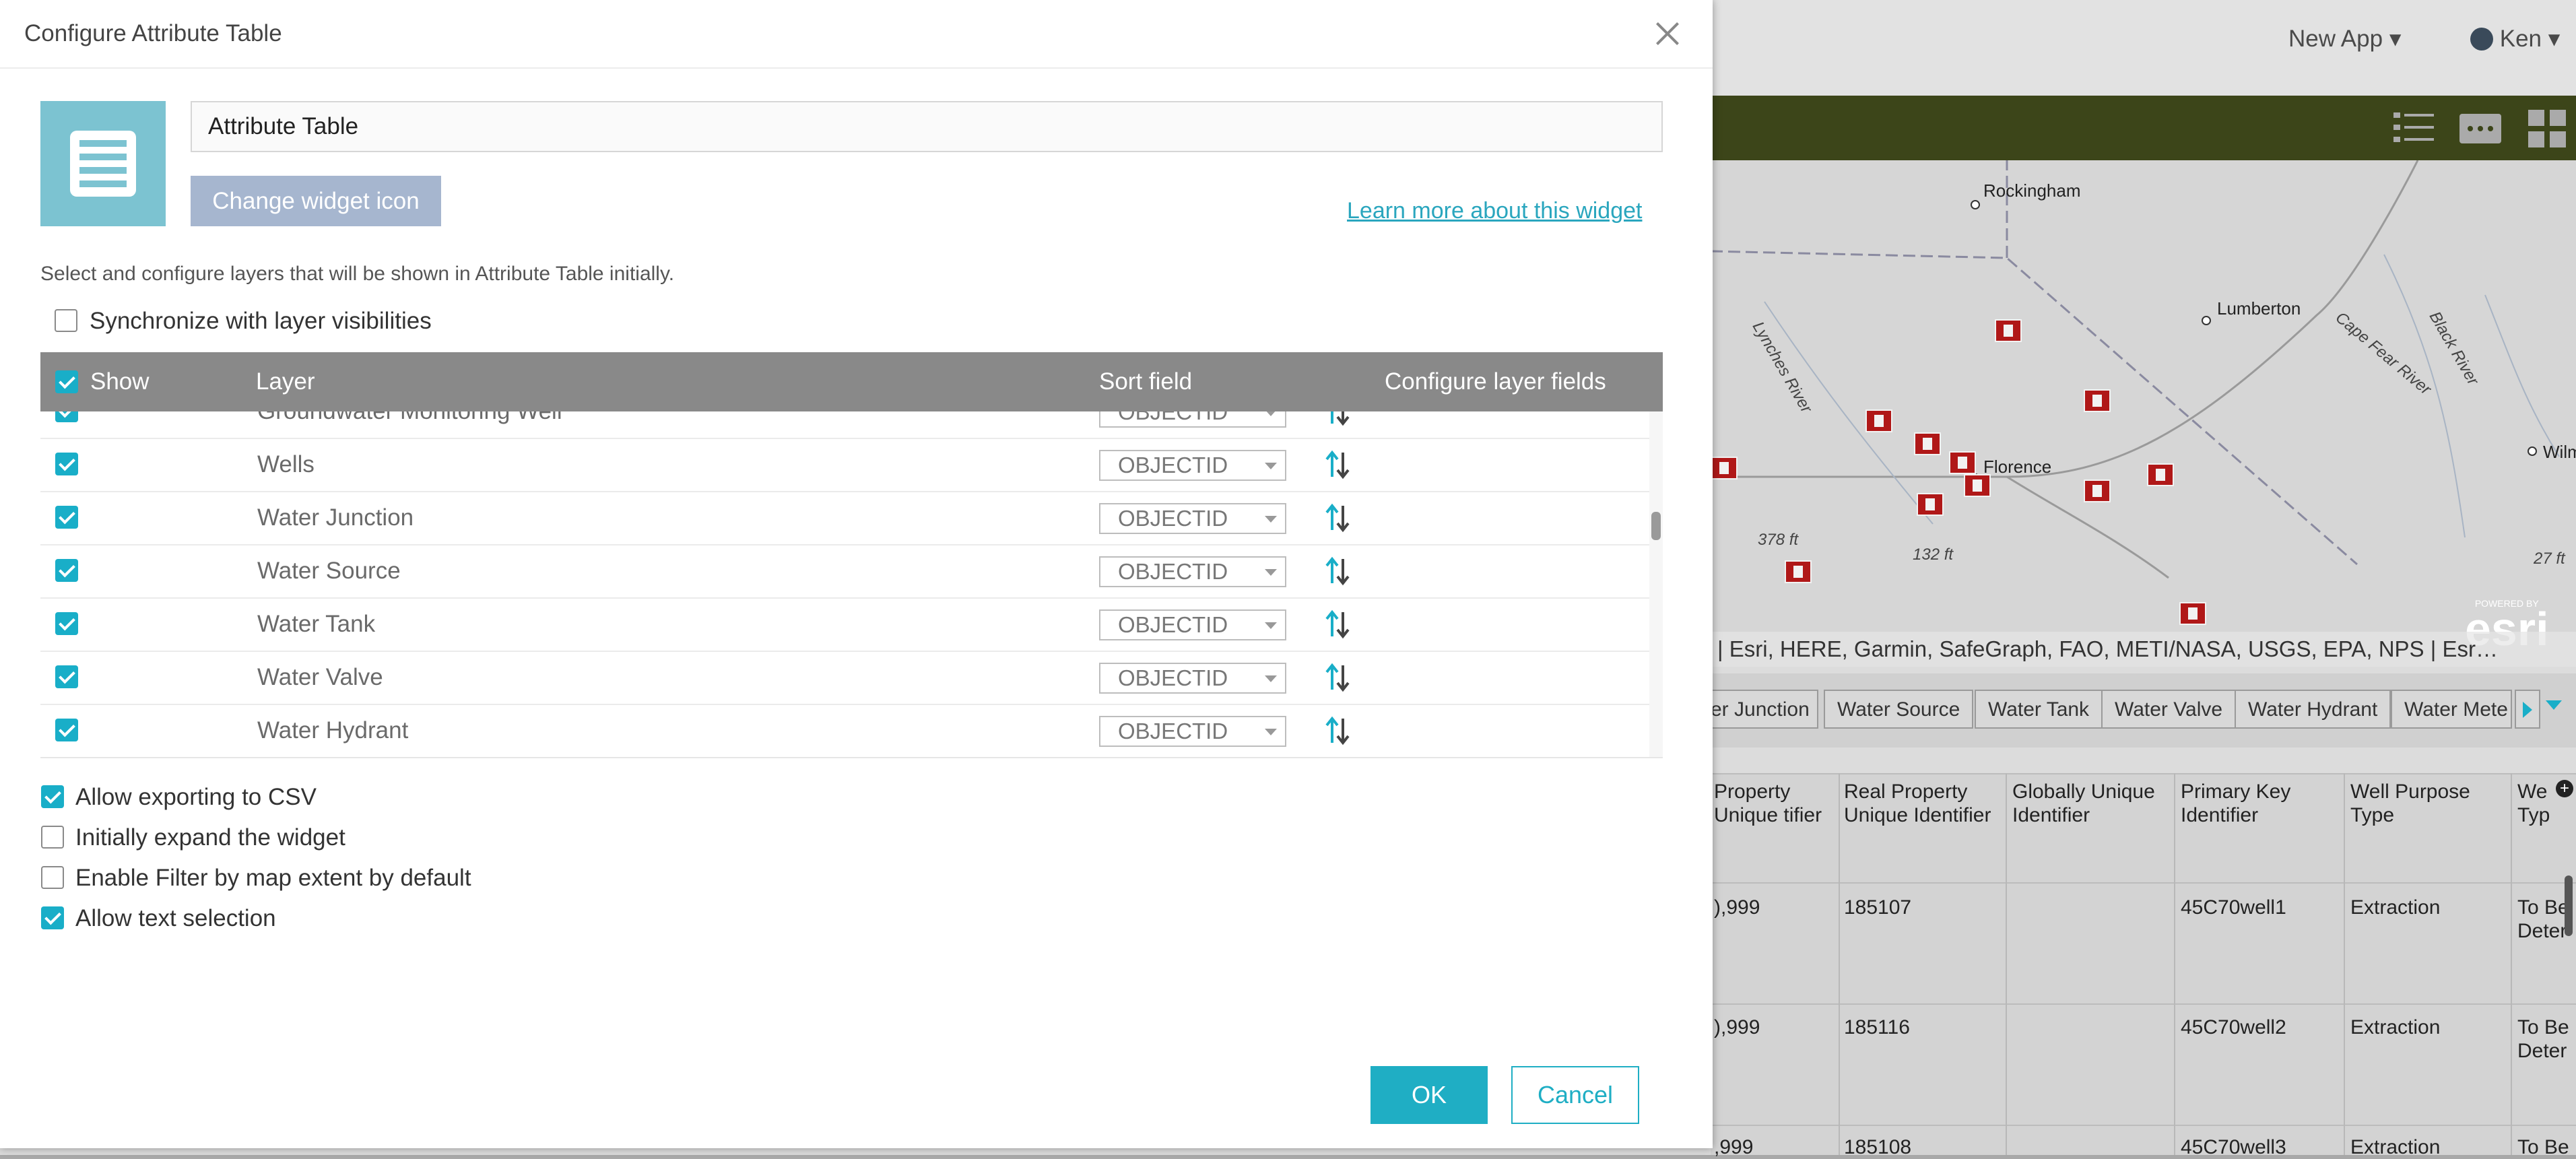  What do you see at coordinates (196, 797) in the screenshot?
I see `export-csv-label: Allow exporting to CSV` at bounding box center [196, 797].